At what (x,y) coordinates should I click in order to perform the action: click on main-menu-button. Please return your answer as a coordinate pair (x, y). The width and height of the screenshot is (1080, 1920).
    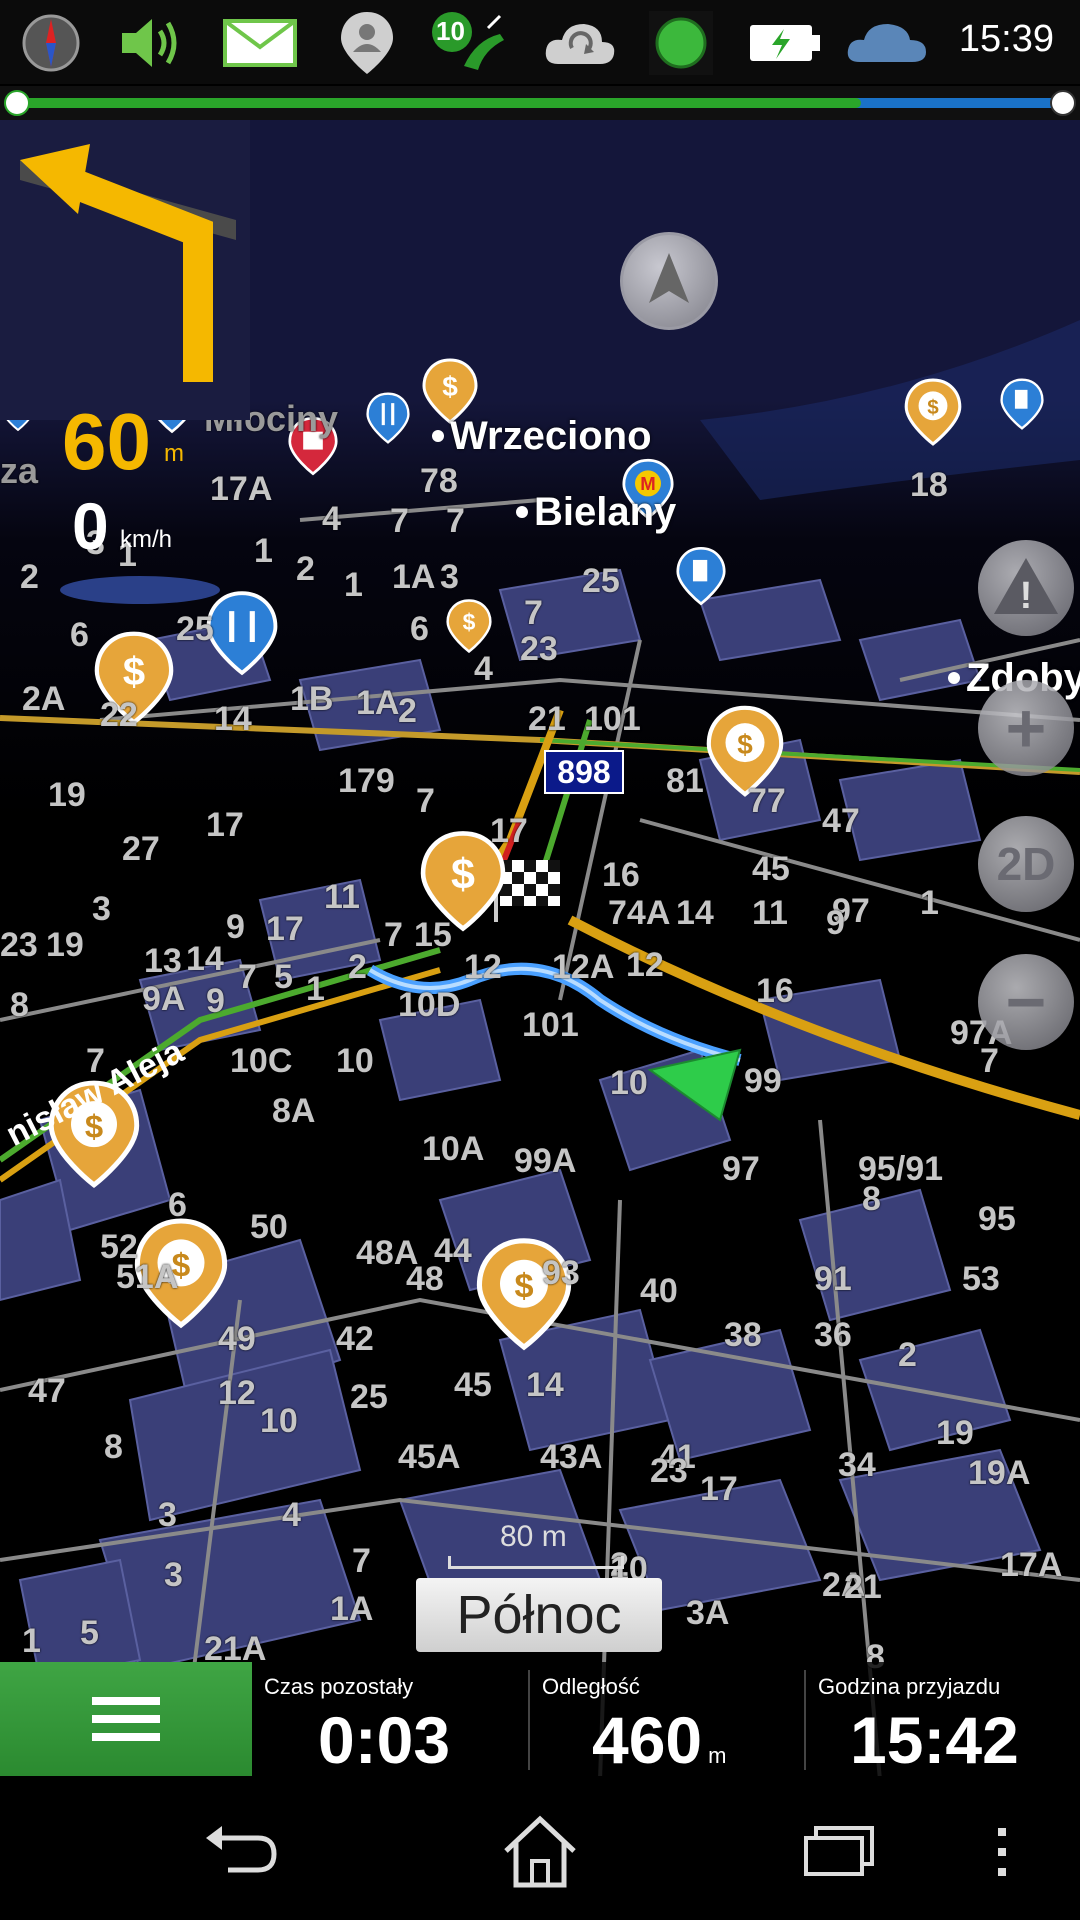
    Looking at the image, I should click on (126, 1719).